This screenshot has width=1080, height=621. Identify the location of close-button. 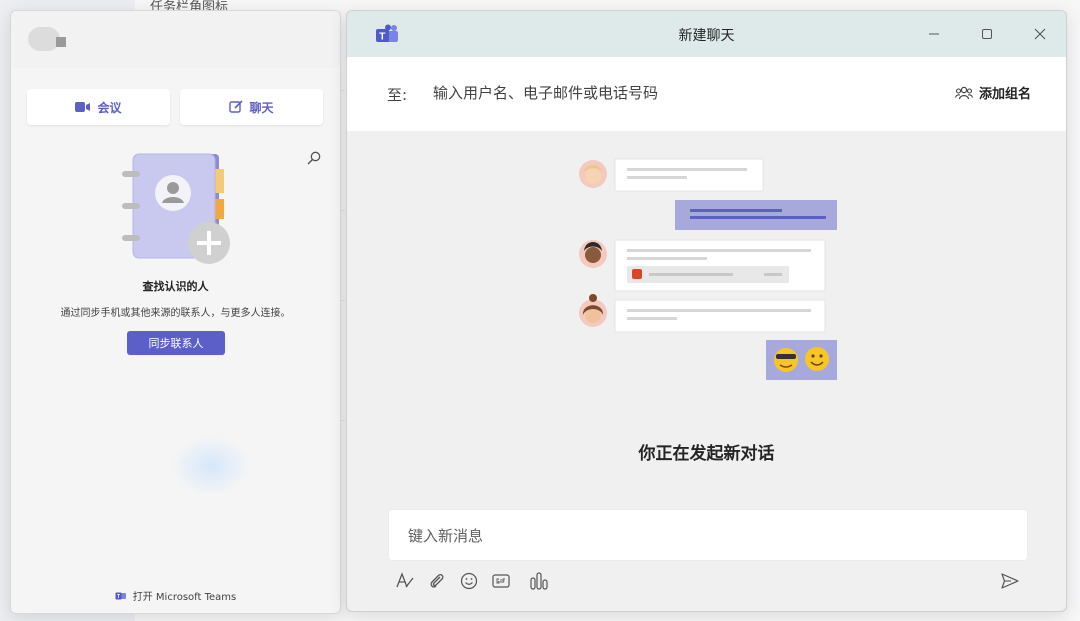
(1040, 34).